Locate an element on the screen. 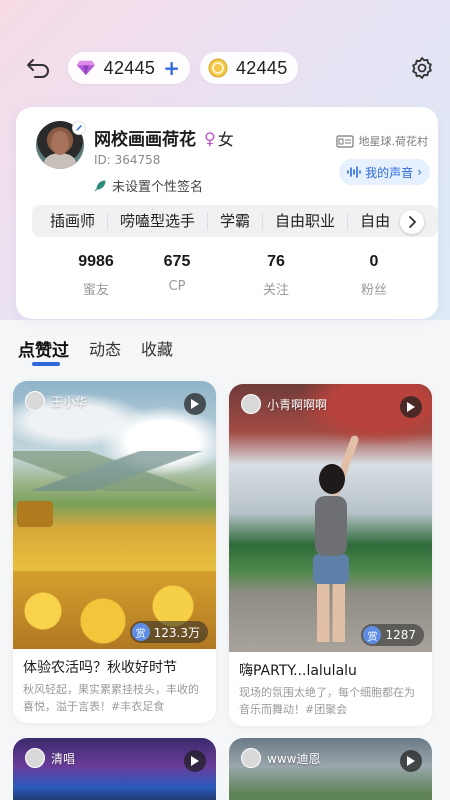  stat-label: 粉丝 is located at coordinates (373, 290).